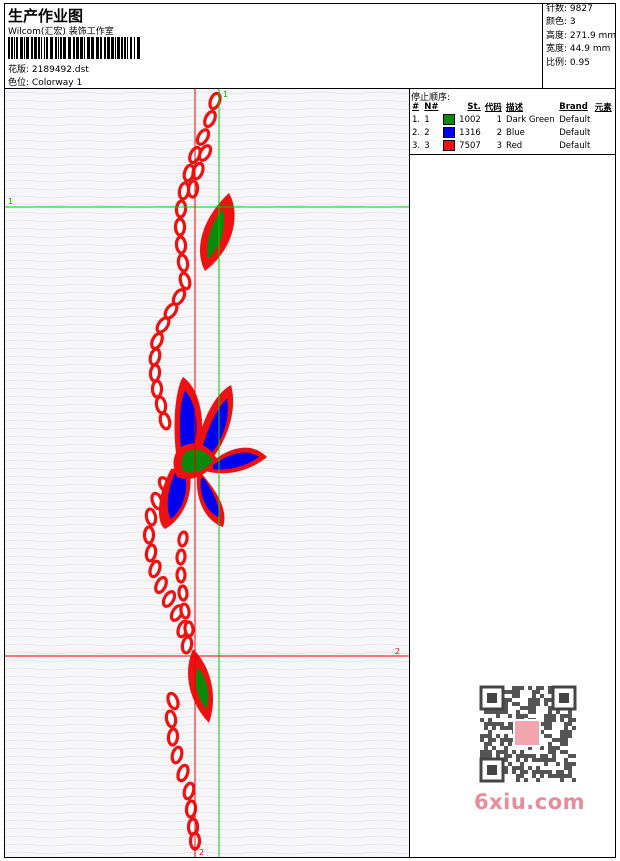  What do you see at coordinates (573, 106) in the screenshot?
I see `col-brand: Brand` at bounding box center [573, 106].